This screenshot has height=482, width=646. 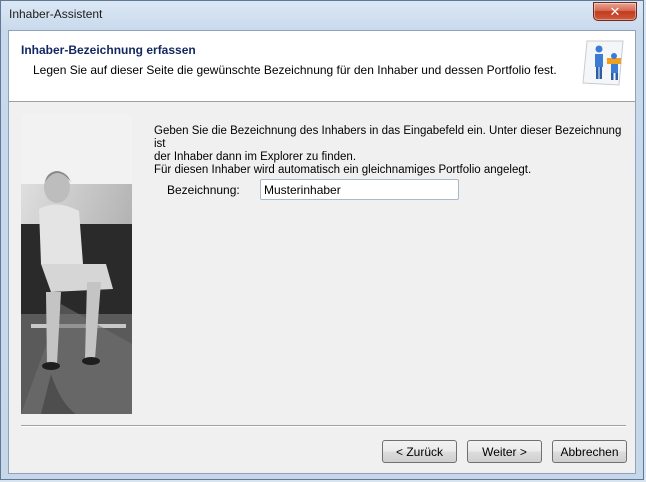 What do you see at coordinates (322, 14) in the screenshot?
I see `title-bar: Inhaber-Assistent ✕` at bounding box center [322, 14].